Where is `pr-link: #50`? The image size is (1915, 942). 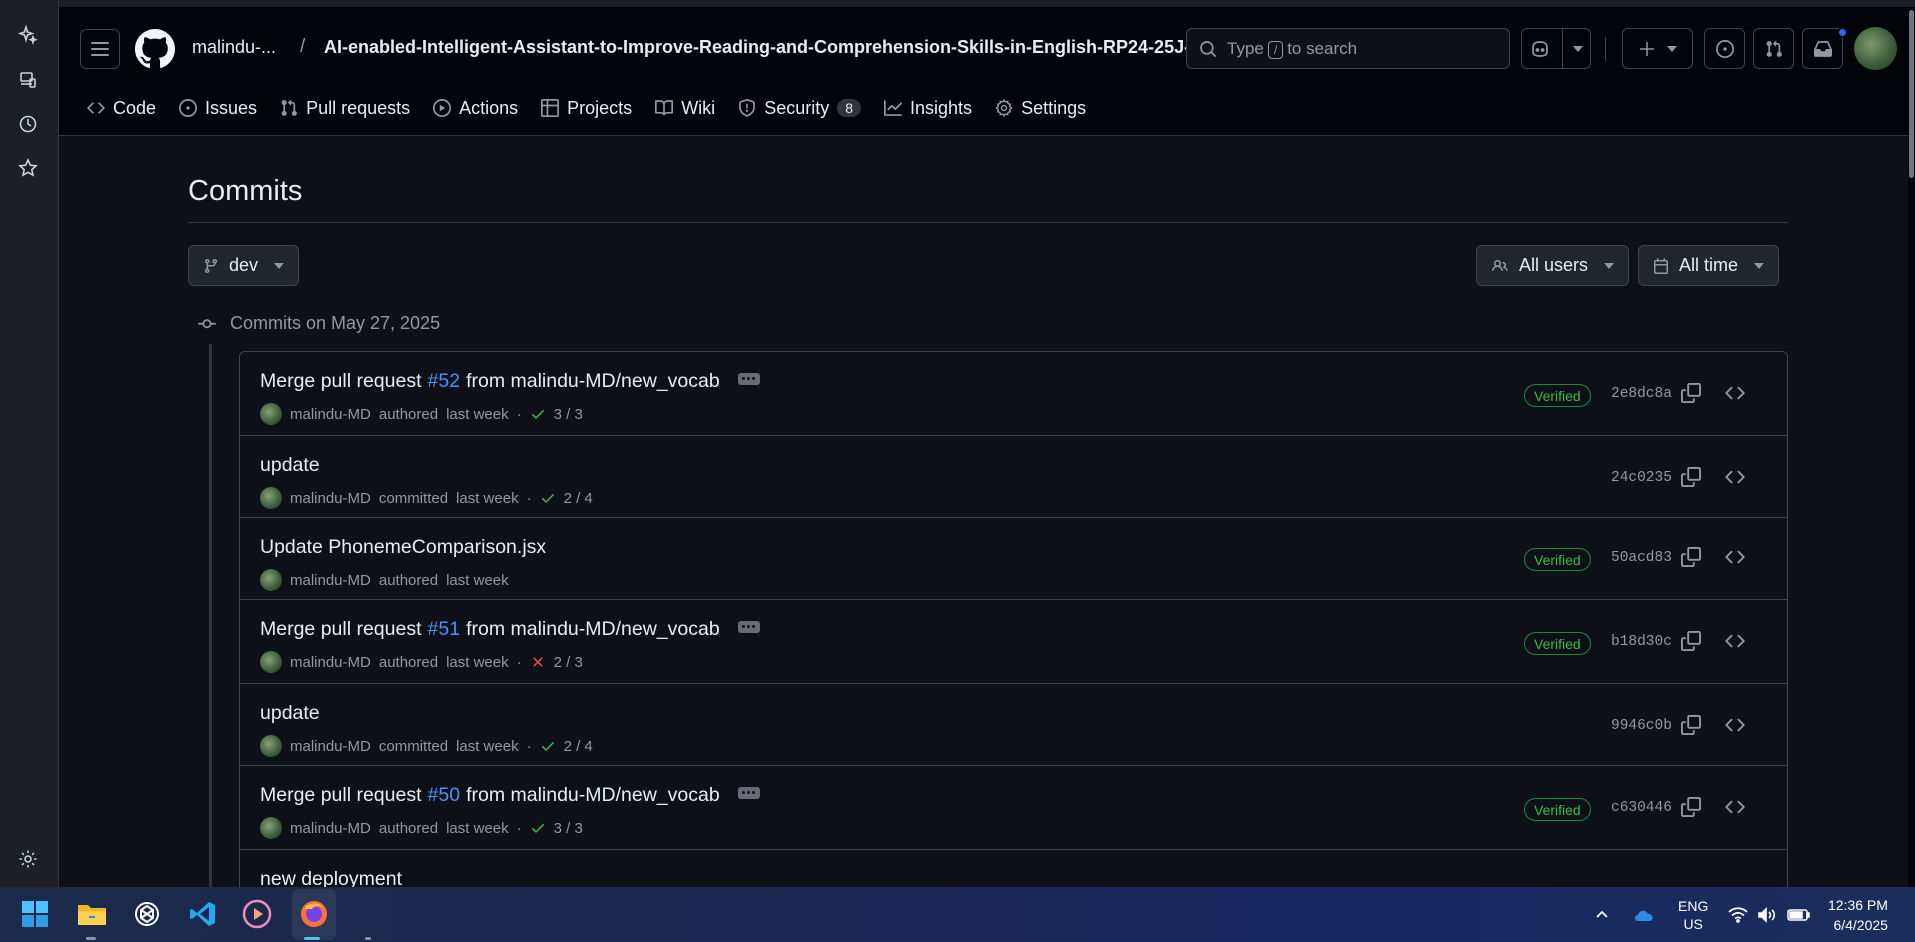
pr-link: #50 is located at coordinates (444, 795).